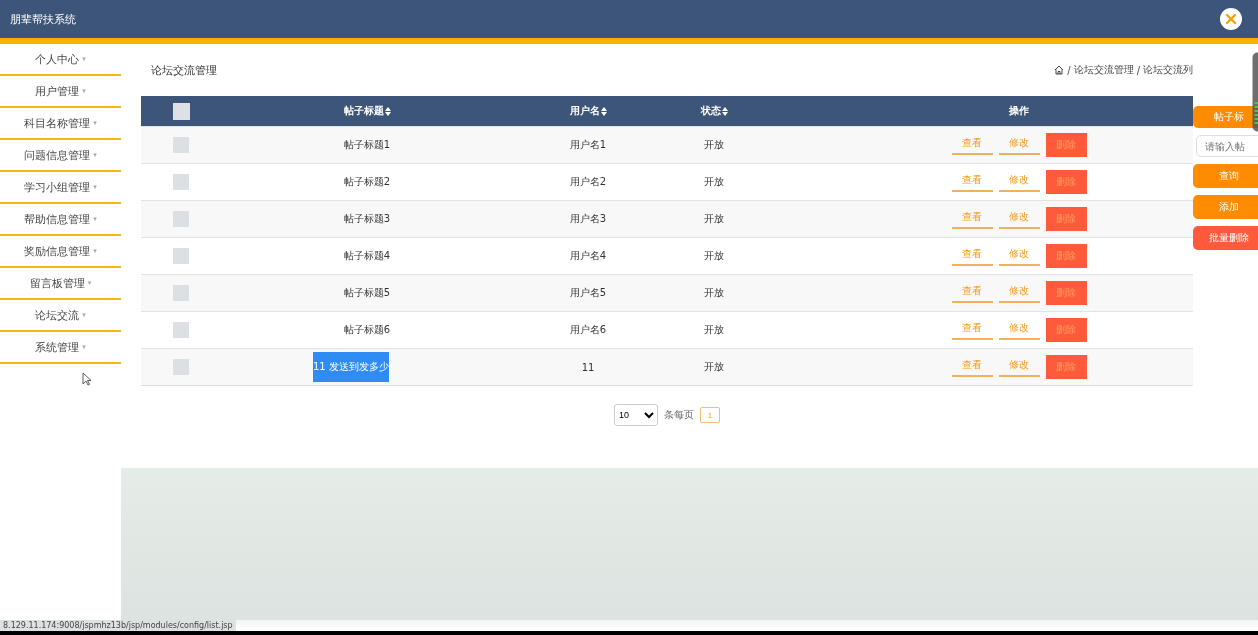 The height and width of the screenshot is (635, 1258). I want to click on page-size-label: 条每页, so click(679, 415).